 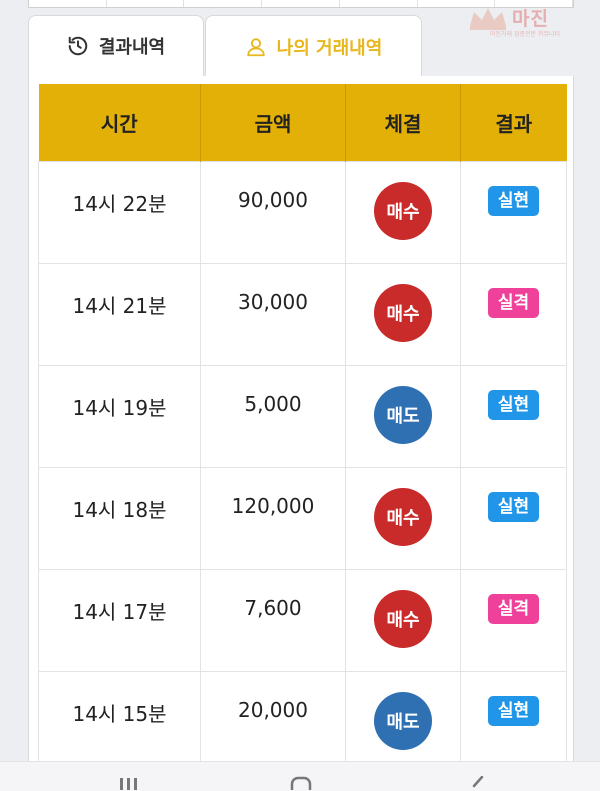 I want to click on back-icon, so click(x=477, y=783).